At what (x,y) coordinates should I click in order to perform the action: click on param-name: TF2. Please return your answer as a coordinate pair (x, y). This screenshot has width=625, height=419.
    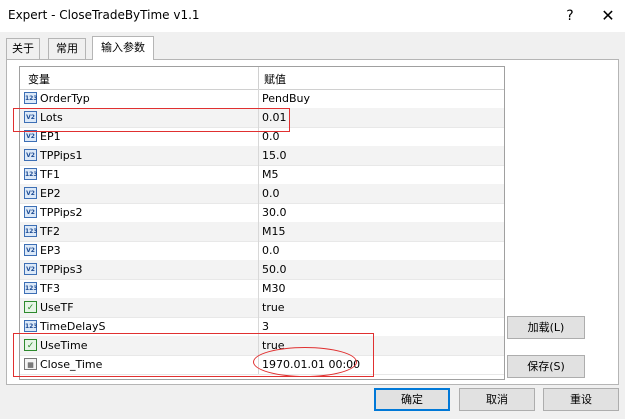
    Looking at the image, I should click on (50, 231).